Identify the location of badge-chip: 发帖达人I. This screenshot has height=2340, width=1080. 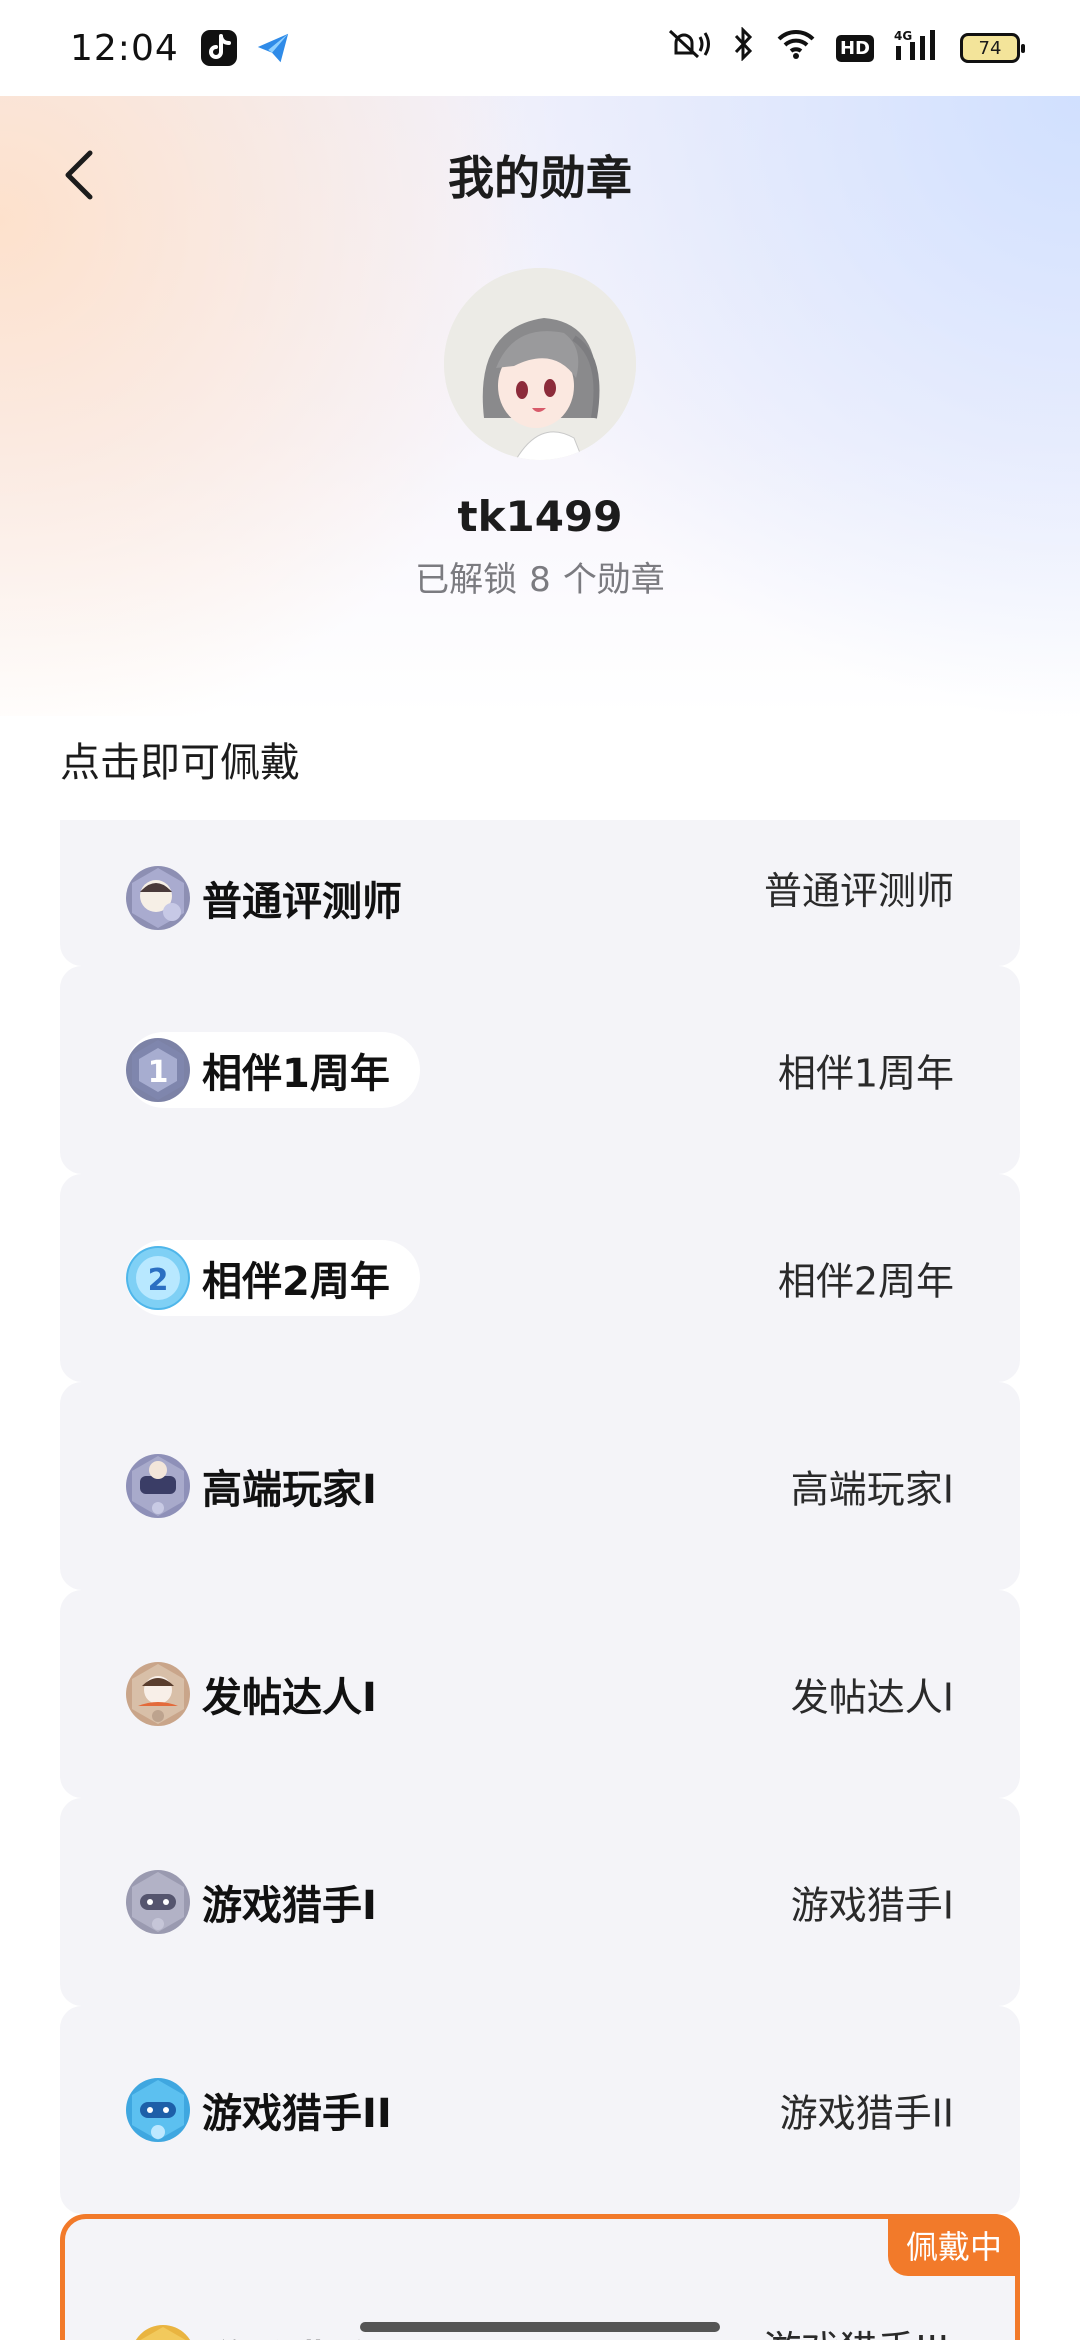
(266, 1694).